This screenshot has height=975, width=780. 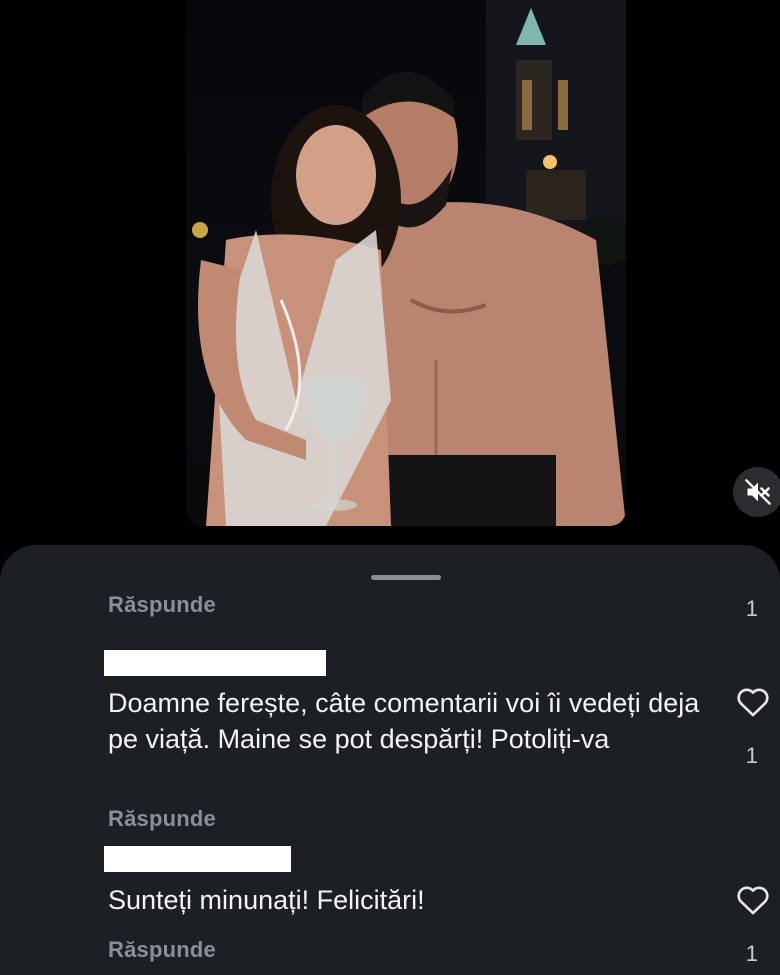 I want to click on speaker-muted-icon, so click(x=758, y=492).